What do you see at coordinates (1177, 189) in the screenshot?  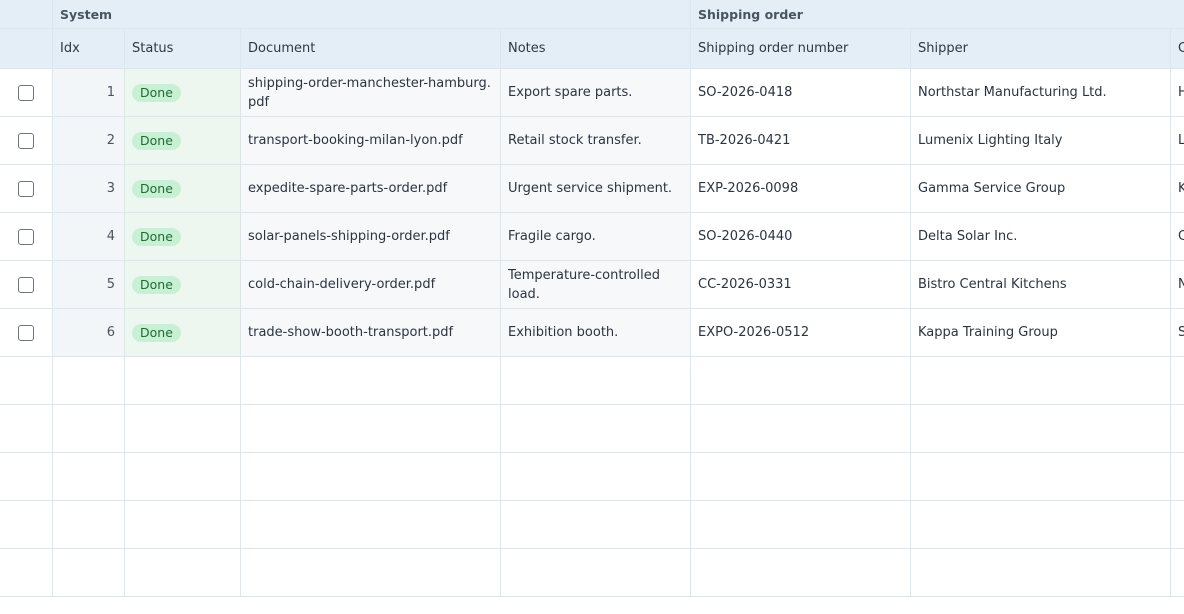 I see `next-column-cell: K` at bounding box center [1177, 189].